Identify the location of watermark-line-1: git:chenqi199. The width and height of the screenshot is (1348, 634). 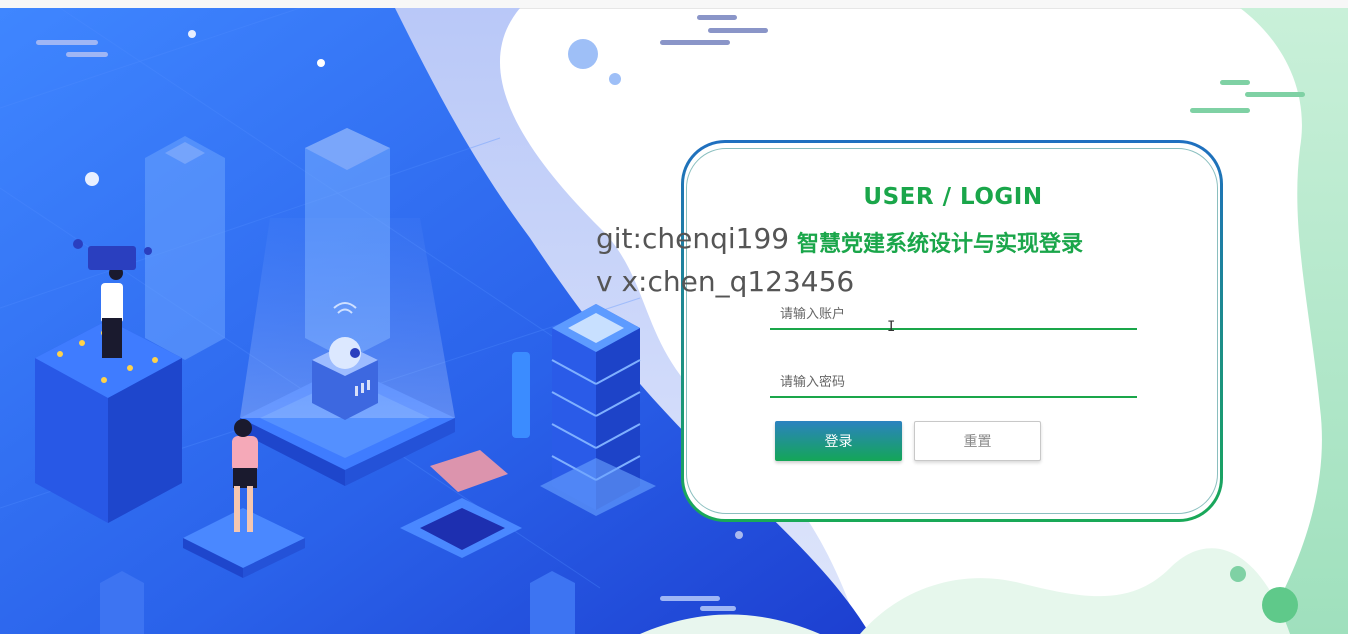
(693, 238).